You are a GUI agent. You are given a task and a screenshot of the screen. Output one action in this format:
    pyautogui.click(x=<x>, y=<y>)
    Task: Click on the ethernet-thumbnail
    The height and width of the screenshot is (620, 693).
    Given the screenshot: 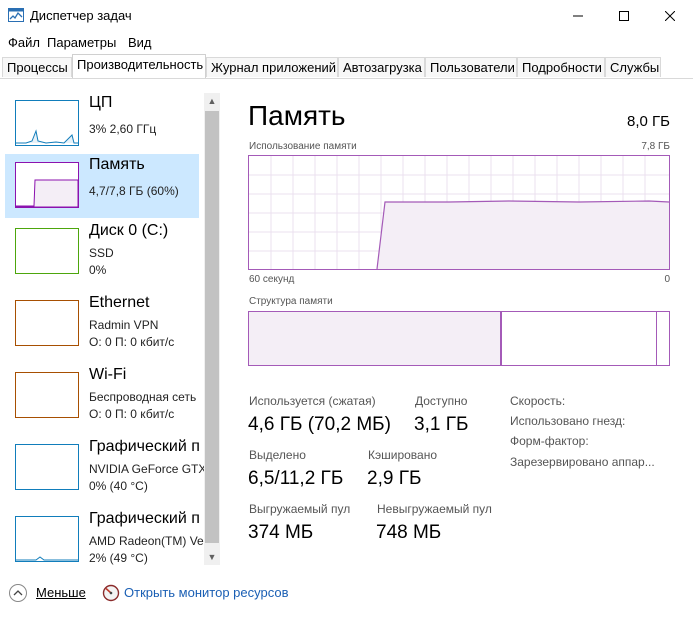 What is the action you would take?
    pyautogui.click(x=47, y=323)
    